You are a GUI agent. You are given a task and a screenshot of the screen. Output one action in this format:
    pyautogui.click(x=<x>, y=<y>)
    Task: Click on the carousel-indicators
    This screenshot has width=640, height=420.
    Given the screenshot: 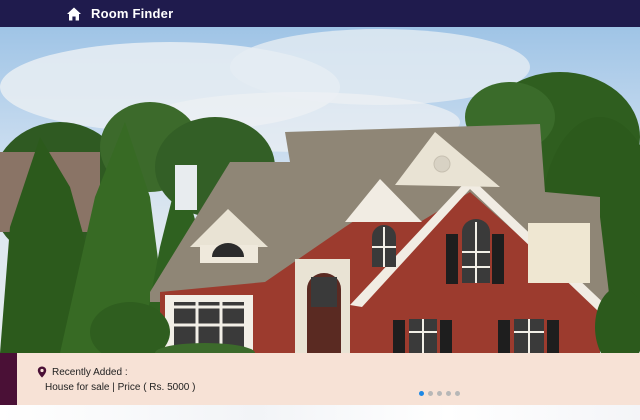 What is the action you would take?
    pyautogui.click(x=439, y=393)
    